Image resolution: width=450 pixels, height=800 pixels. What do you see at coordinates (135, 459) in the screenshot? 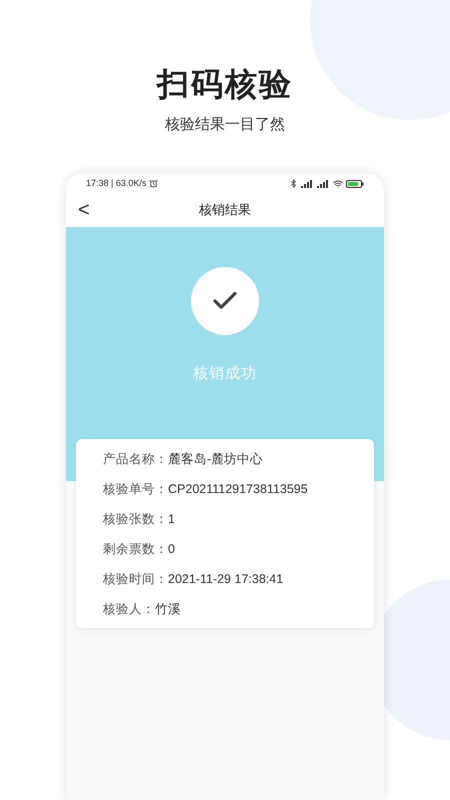
I see `detail-label: 产品名称：` at bounding box center [135, 459].